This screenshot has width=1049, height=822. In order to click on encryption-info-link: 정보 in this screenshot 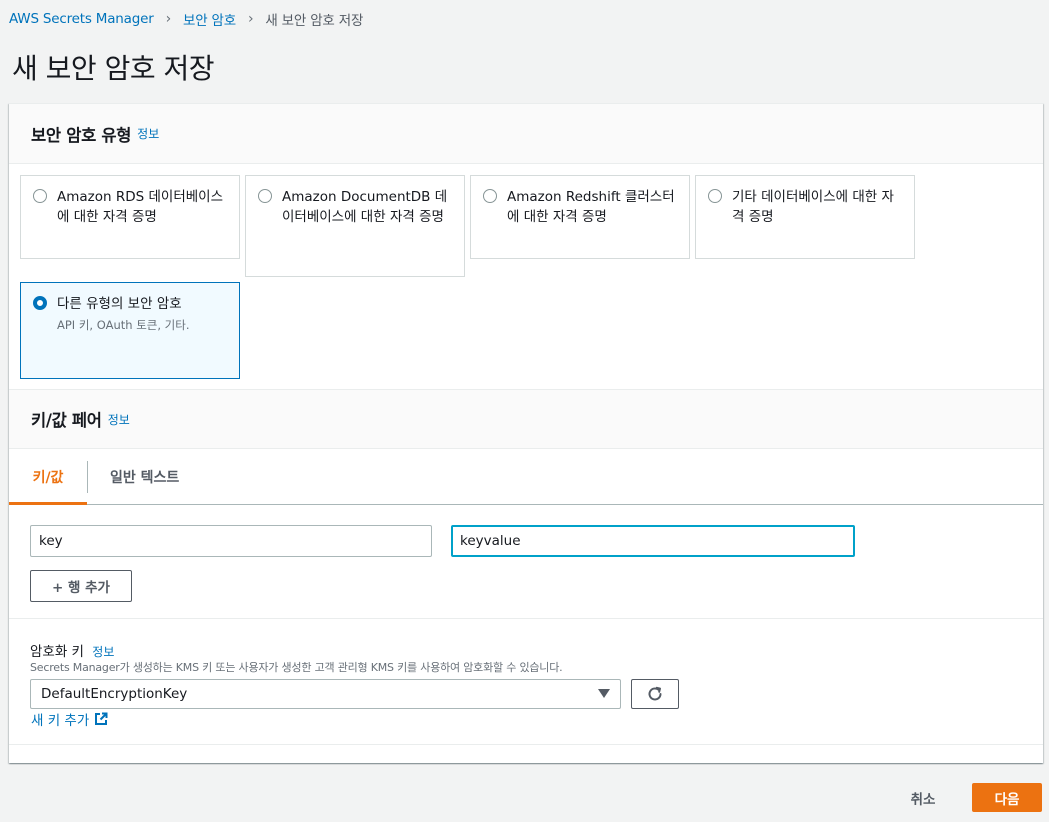, I will do `click(103, 652)`.